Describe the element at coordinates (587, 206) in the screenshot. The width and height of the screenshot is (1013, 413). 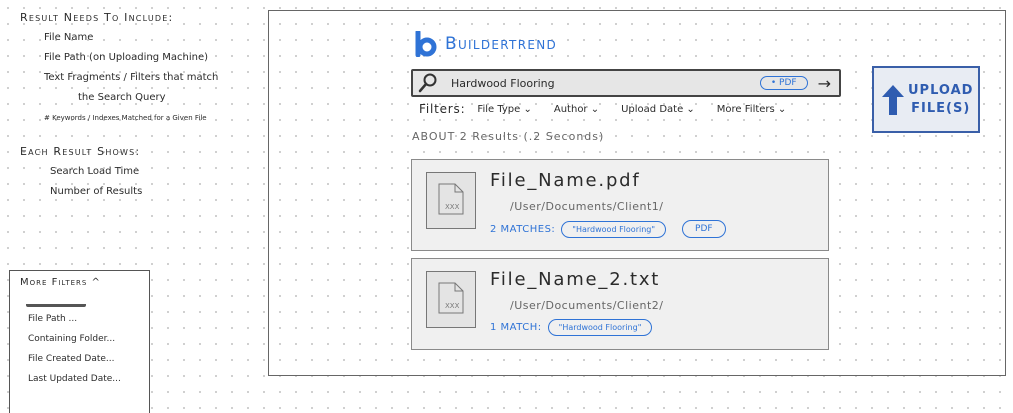
I see `result-file-path: /User/Documents/Client1/` at that location.